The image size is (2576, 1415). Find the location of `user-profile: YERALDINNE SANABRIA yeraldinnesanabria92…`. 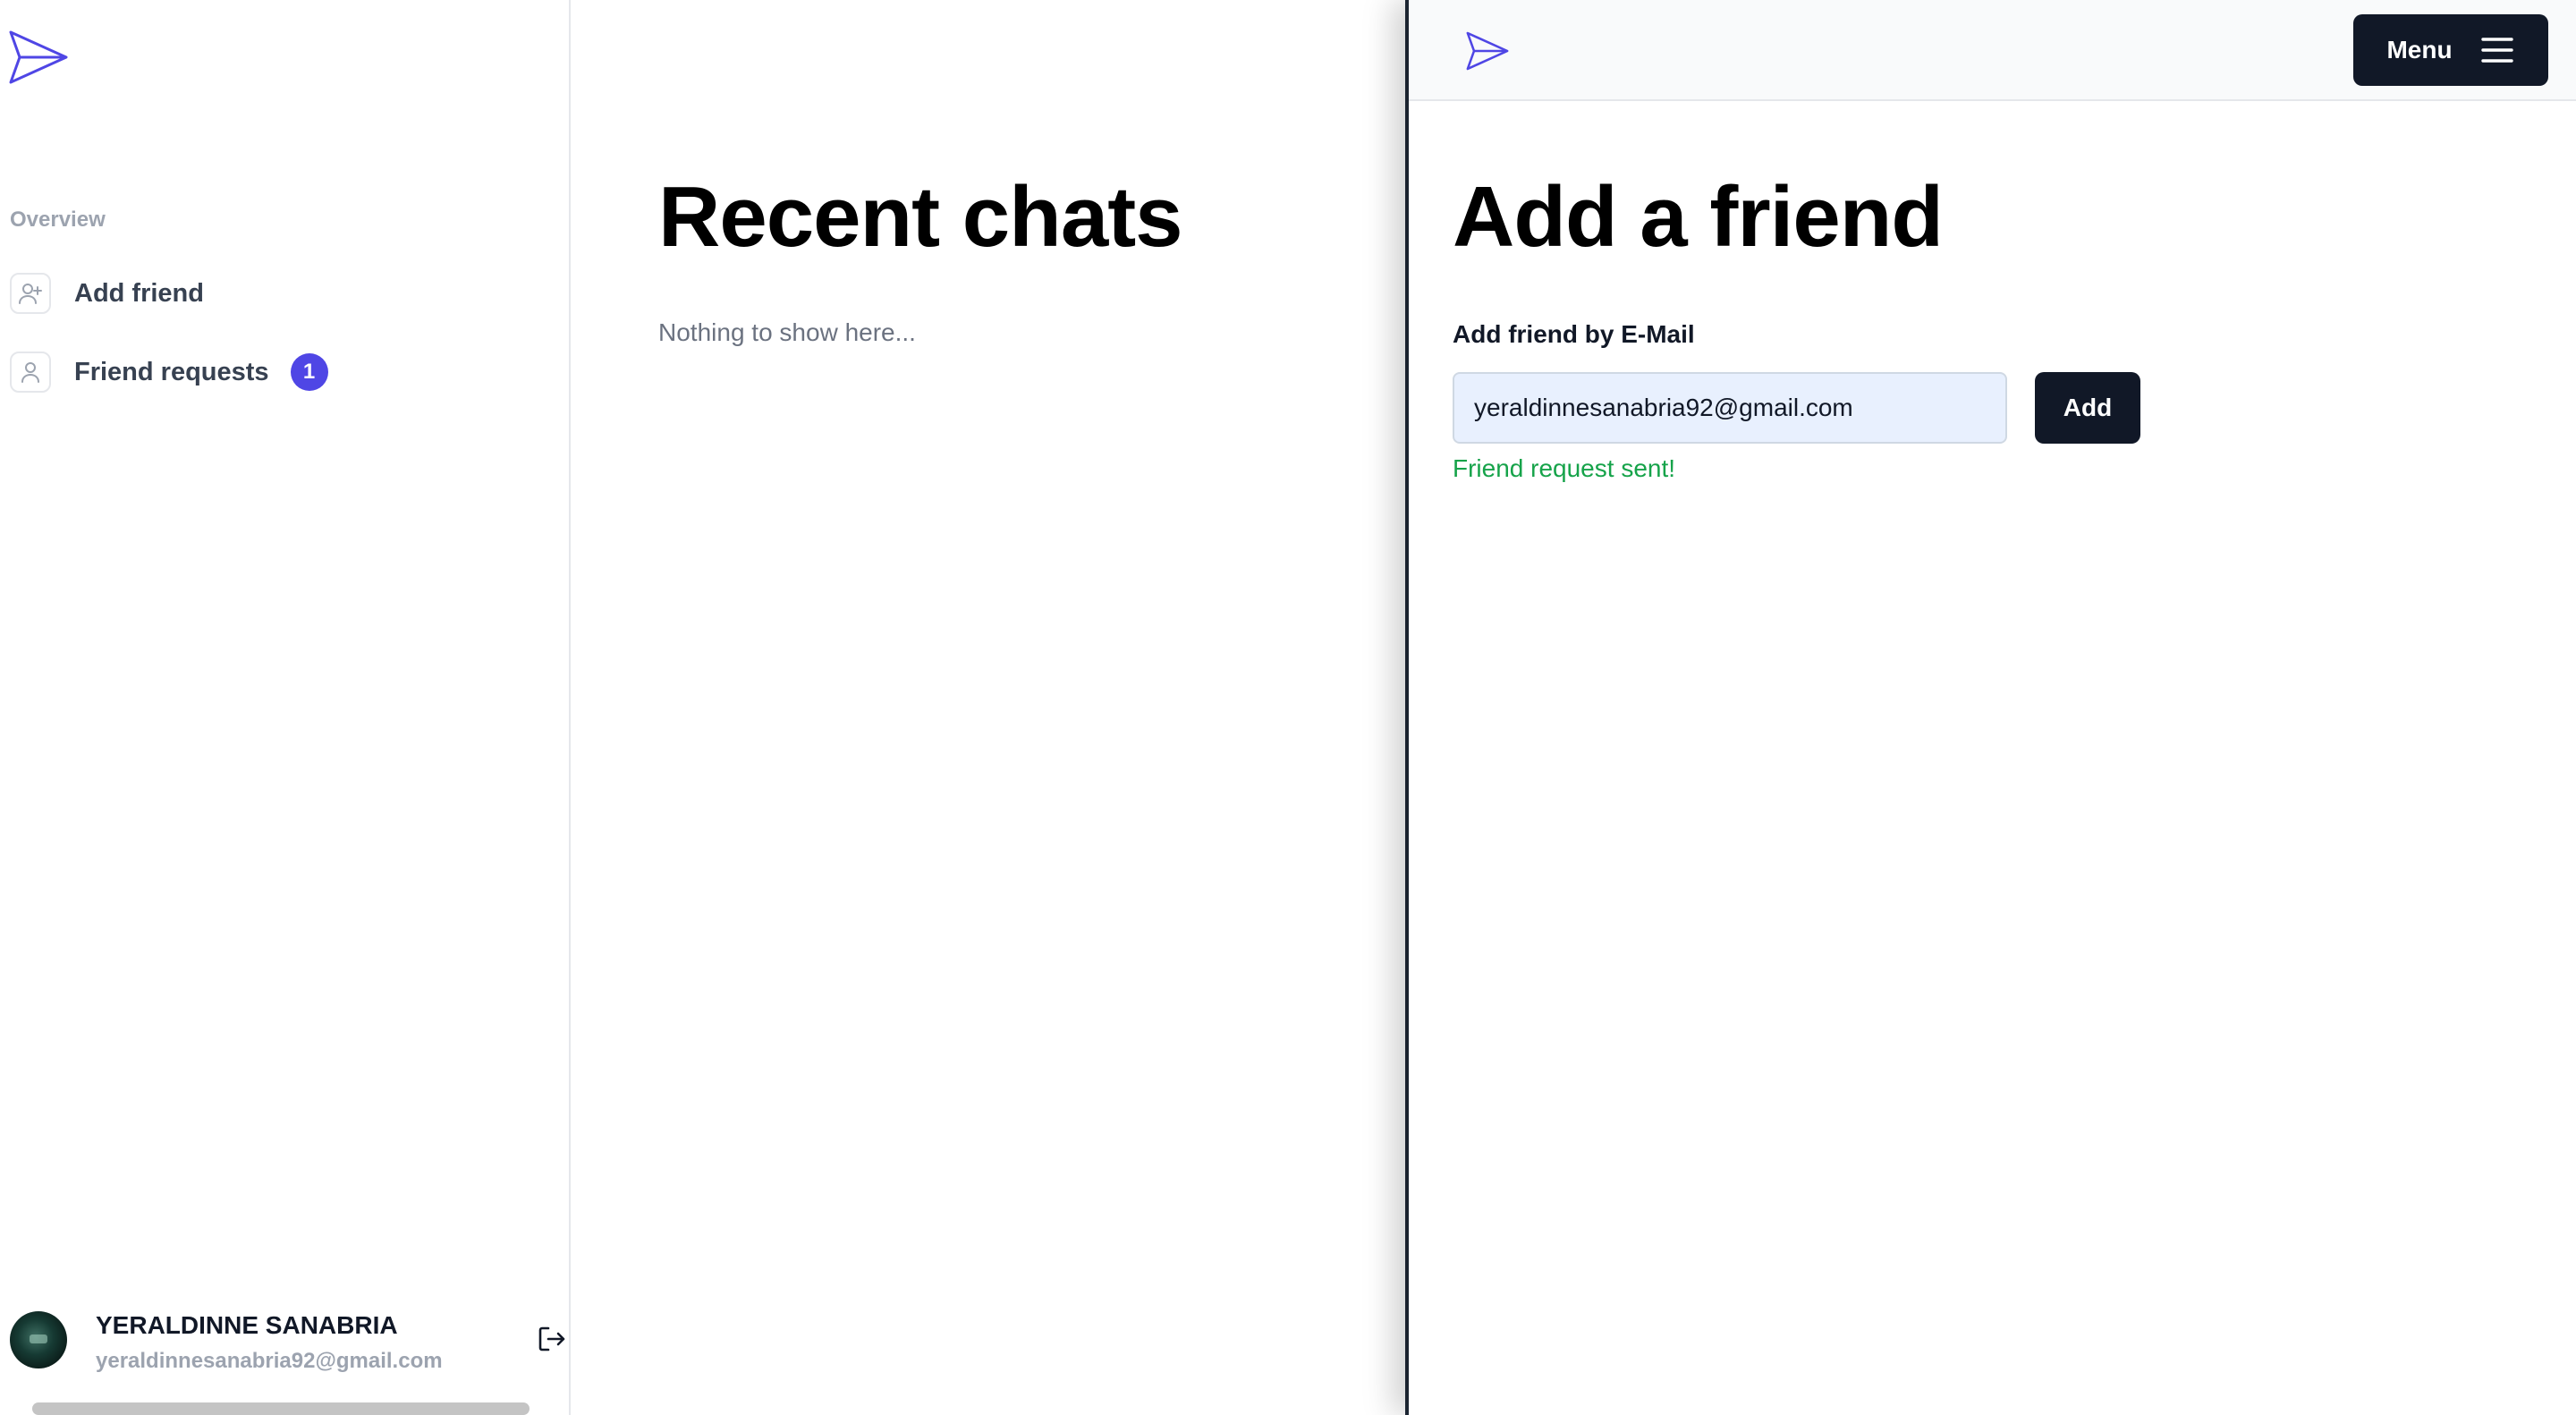

user-profile: YERALDINNE SANABRIA yeraldinnesanabria92… is located at coordinates (287, 1344).